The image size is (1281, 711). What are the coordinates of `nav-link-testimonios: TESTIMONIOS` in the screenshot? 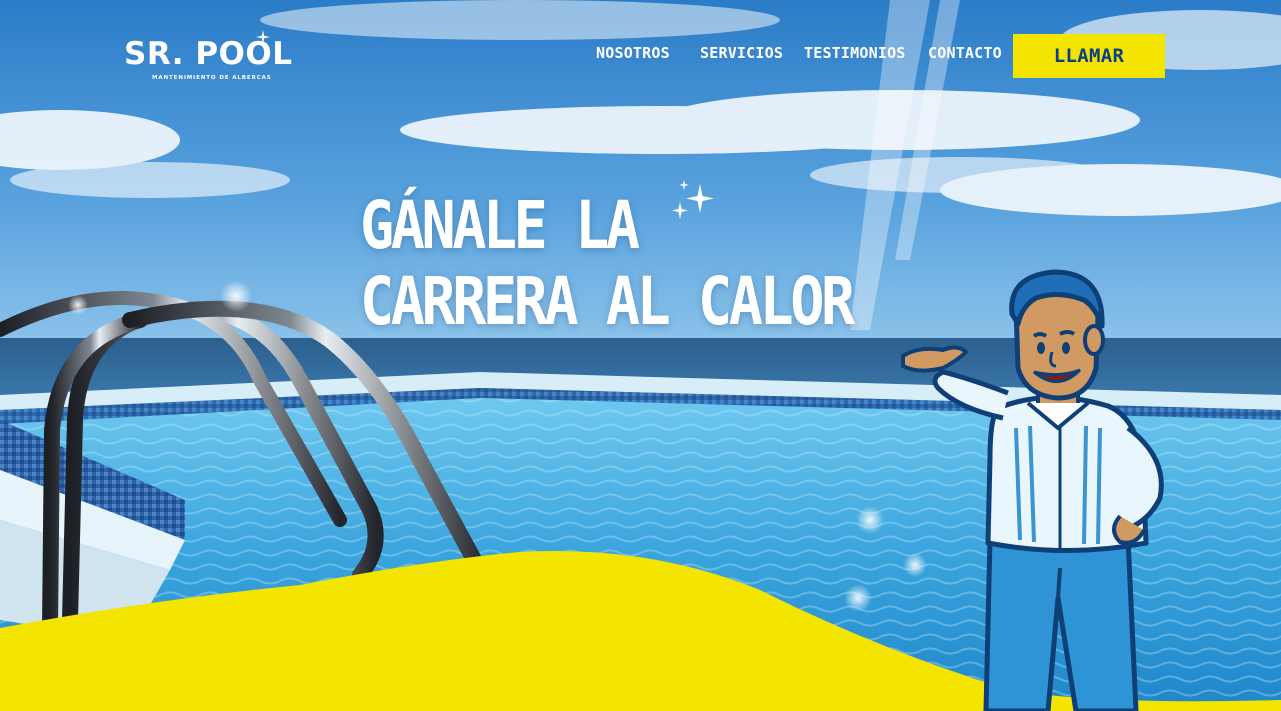 It's located at (855, 53).